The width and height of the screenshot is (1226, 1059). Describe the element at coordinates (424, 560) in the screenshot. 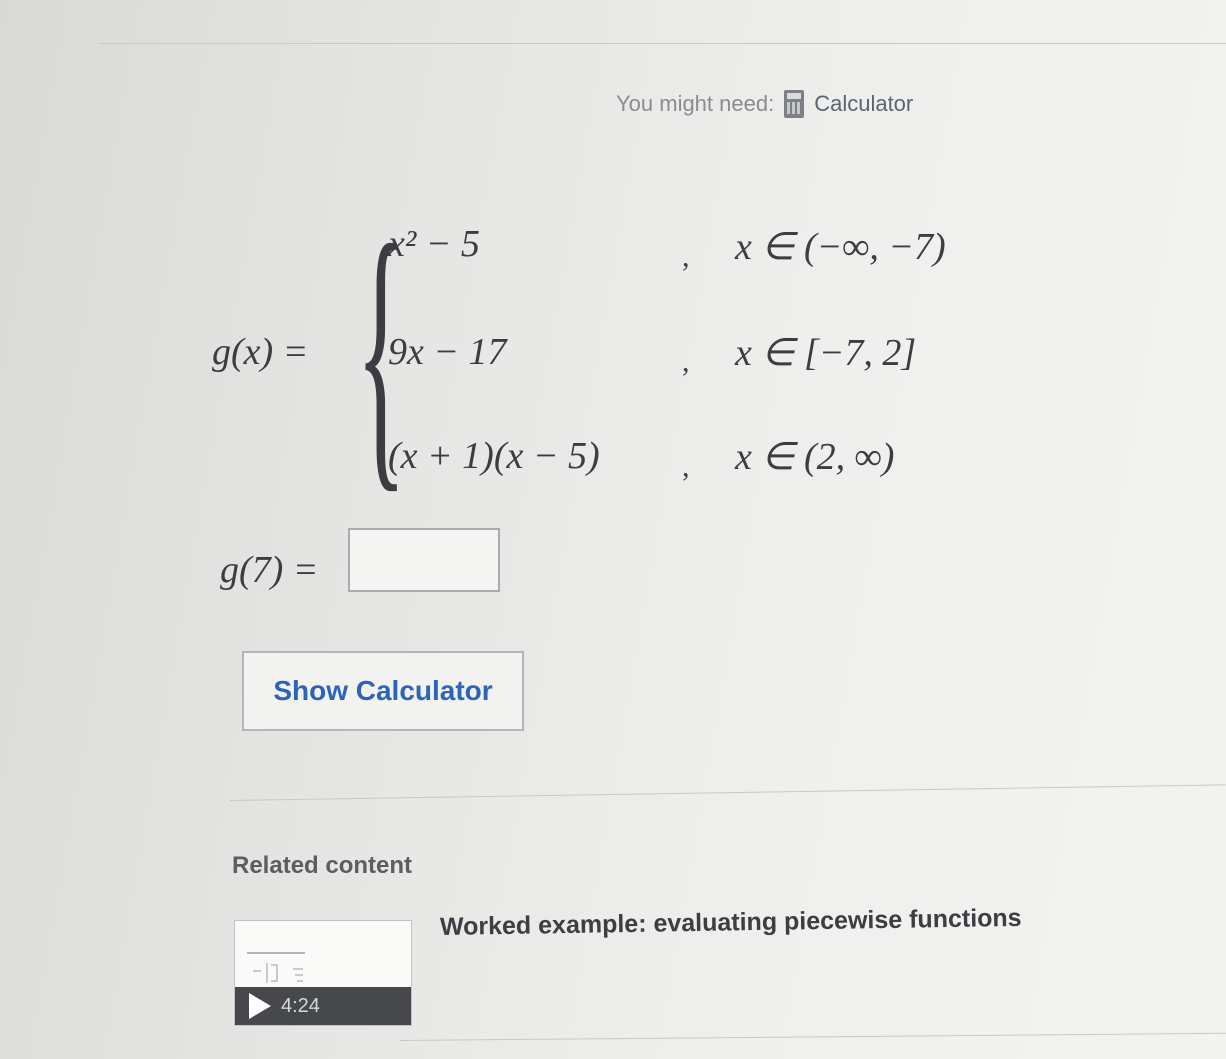

I see `answer-input` at that location.